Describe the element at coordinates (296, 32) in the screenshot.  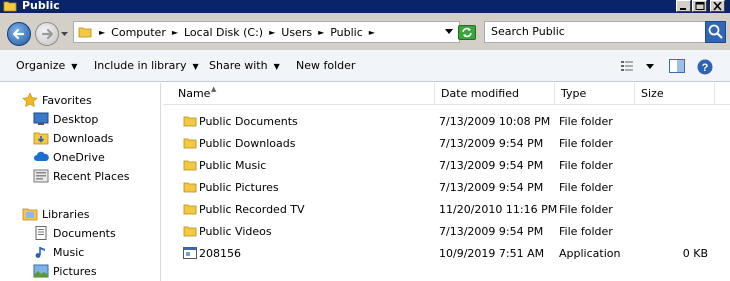
I see `breadcrumb-users: Users` at that location.